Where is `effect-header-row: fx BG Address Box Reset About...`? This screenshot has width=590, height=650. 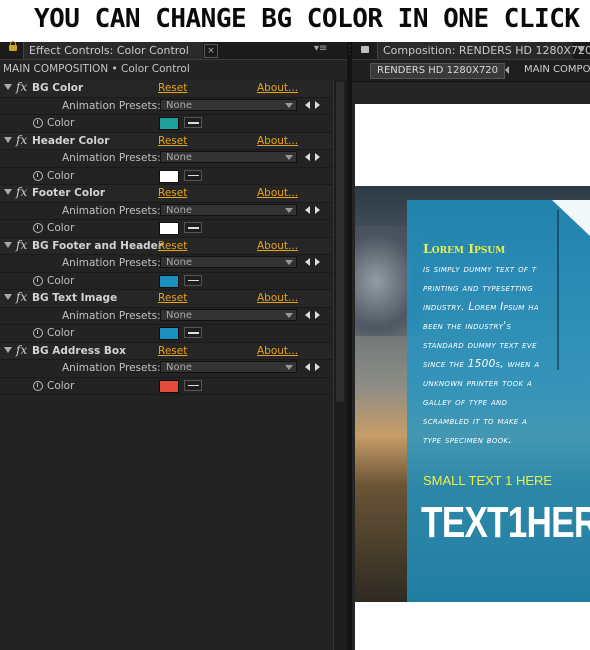 effect-header-row: fx BG Address Box Reset About... is located at coordinates (166, 351).